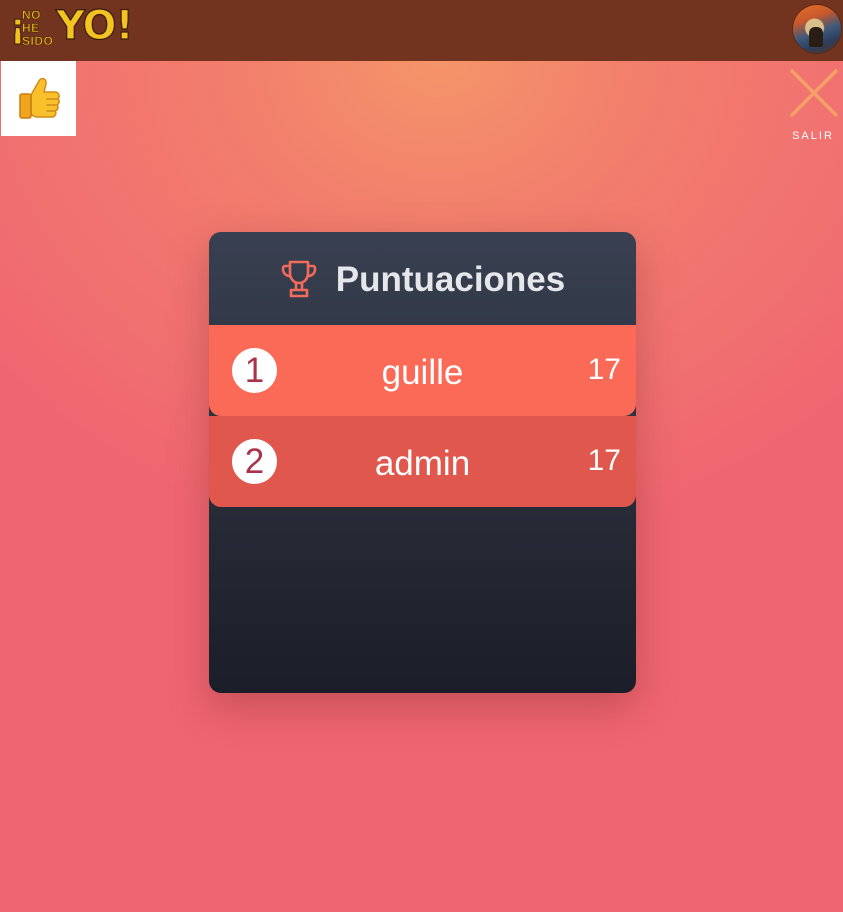  I want to click on logo-words: NO HE SIDO, so click(38, 28).